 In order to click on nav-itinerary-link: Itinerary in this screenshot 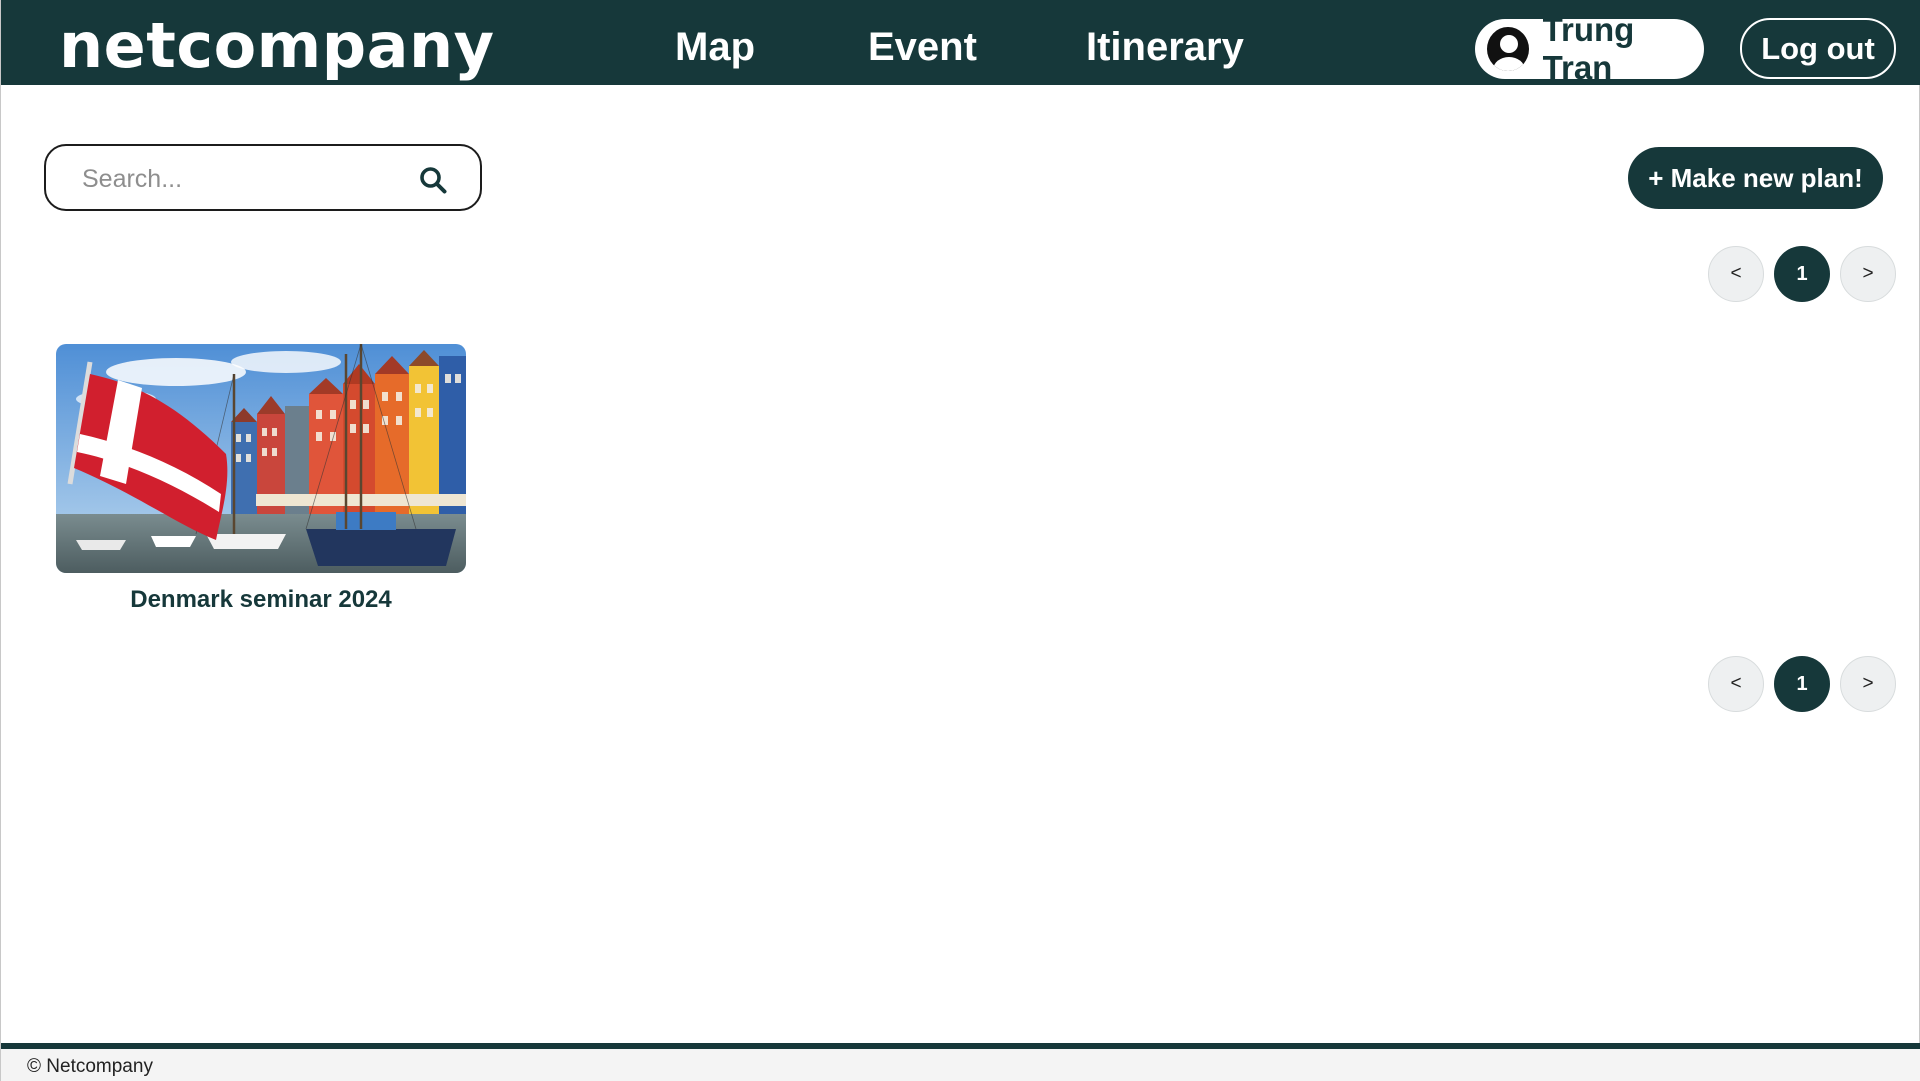, I will do `click(1165, 47)`.